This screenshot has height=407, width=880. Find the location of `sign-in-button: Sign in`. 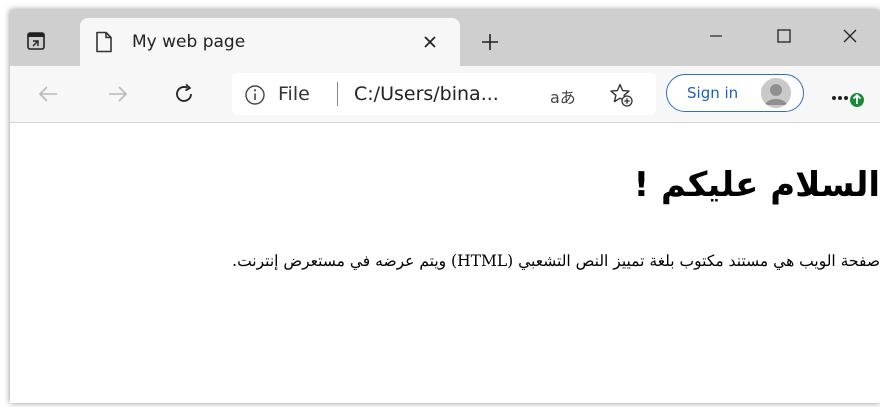

sign-in-button: Sign in is located at coordinates (735, 93).